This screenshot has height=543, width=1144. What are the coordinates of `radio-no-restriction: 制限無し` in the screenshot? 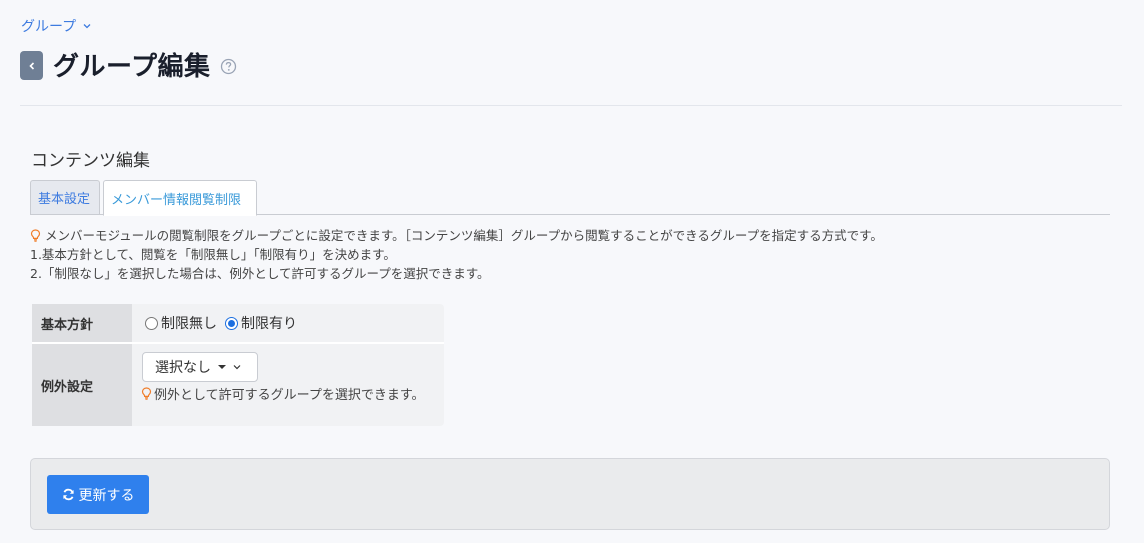 It's located at (181, 323).